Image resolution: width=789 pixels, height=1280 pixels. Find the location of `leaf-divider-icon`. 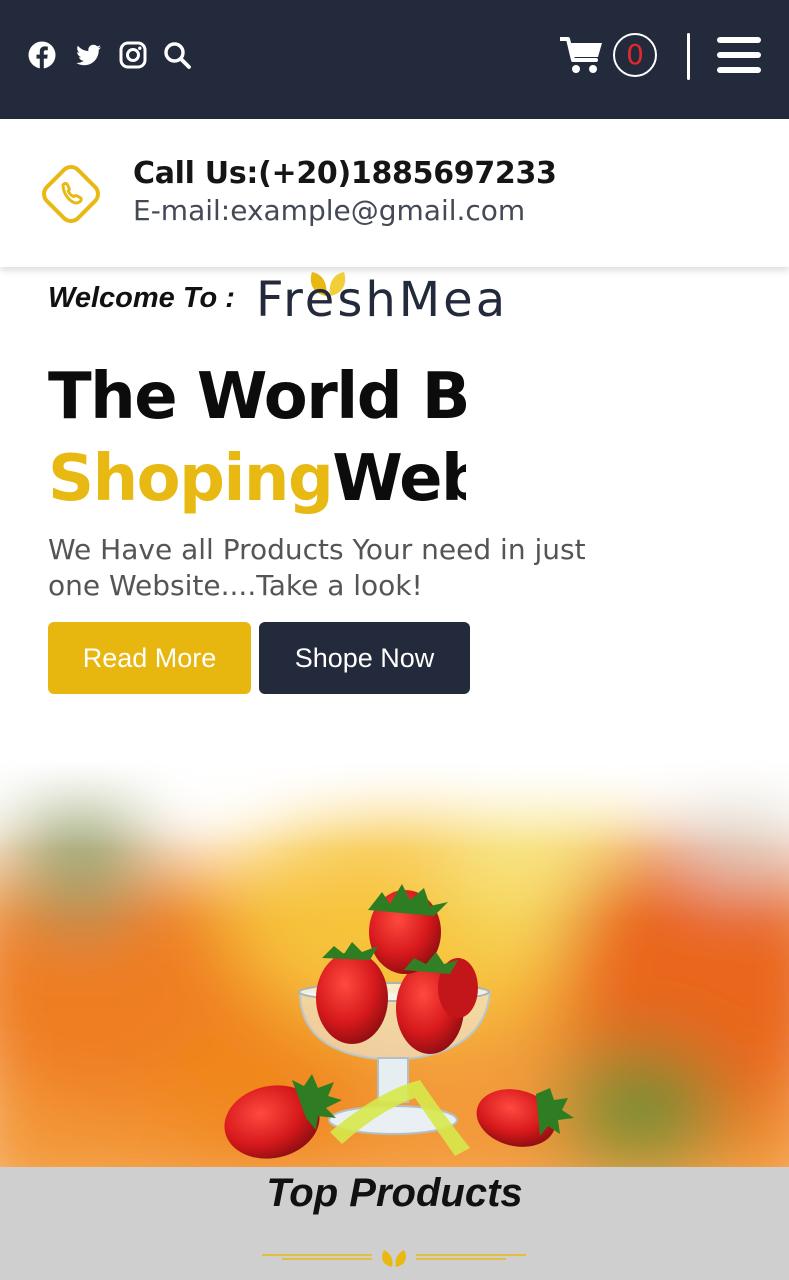

leaf-divider-icon is located at coordinates (394, 1258).